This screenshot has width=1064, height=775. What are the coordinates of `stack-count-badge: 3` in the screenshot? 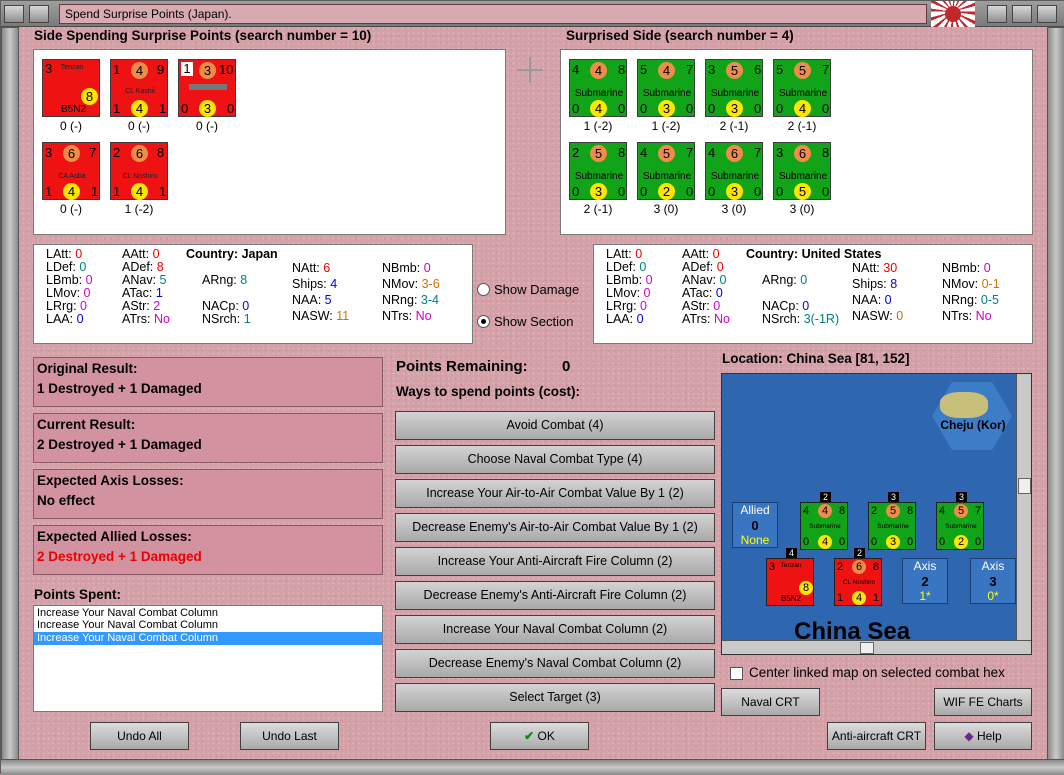 It's located at (893, 497).